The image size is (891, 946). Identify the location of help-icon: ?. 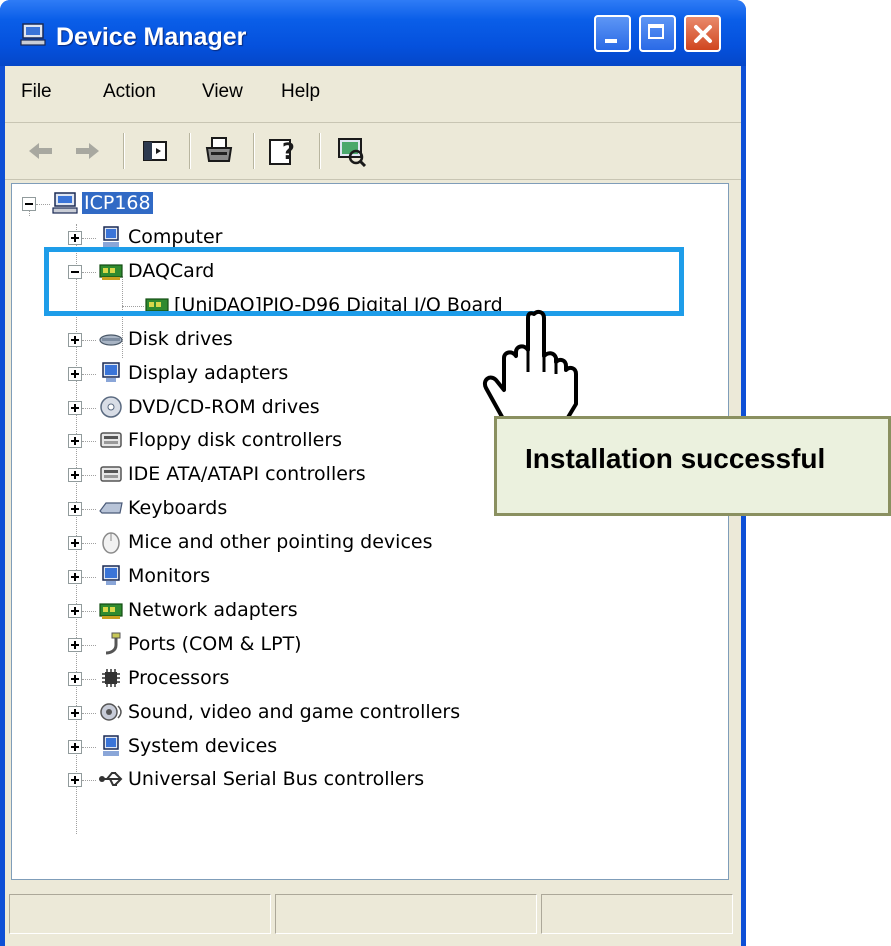
(283, 151).